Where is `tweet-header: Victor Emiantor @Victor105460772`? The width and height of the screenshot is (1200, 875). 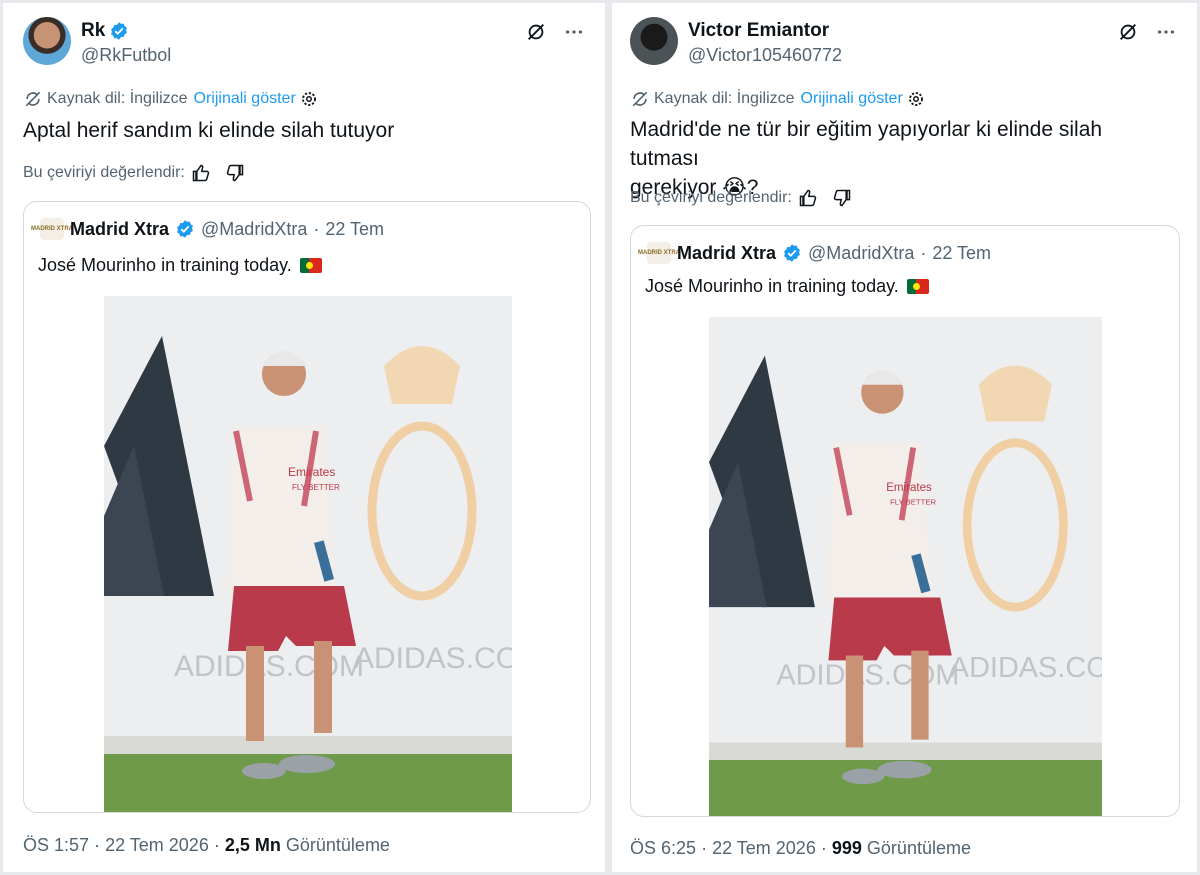 tweet-header: Victor Emiantor @Victor105460772 is located at coordinates (903, 45).